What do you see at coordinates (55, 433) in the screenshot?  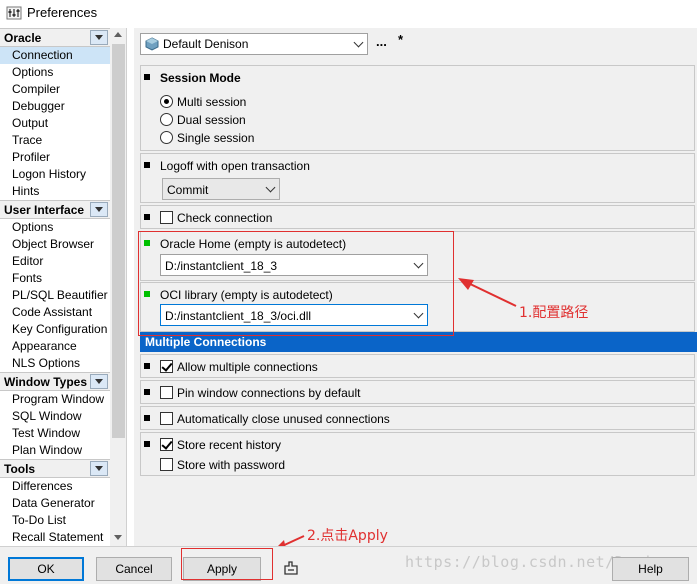 I see `tree-item-test-window: Test Window` at bounding box center [55, 433].